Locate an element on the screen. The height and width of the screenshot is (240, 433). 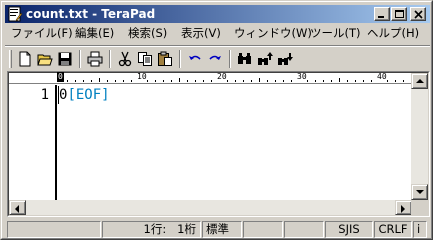
print-icon is located at coordinates (95, 59).